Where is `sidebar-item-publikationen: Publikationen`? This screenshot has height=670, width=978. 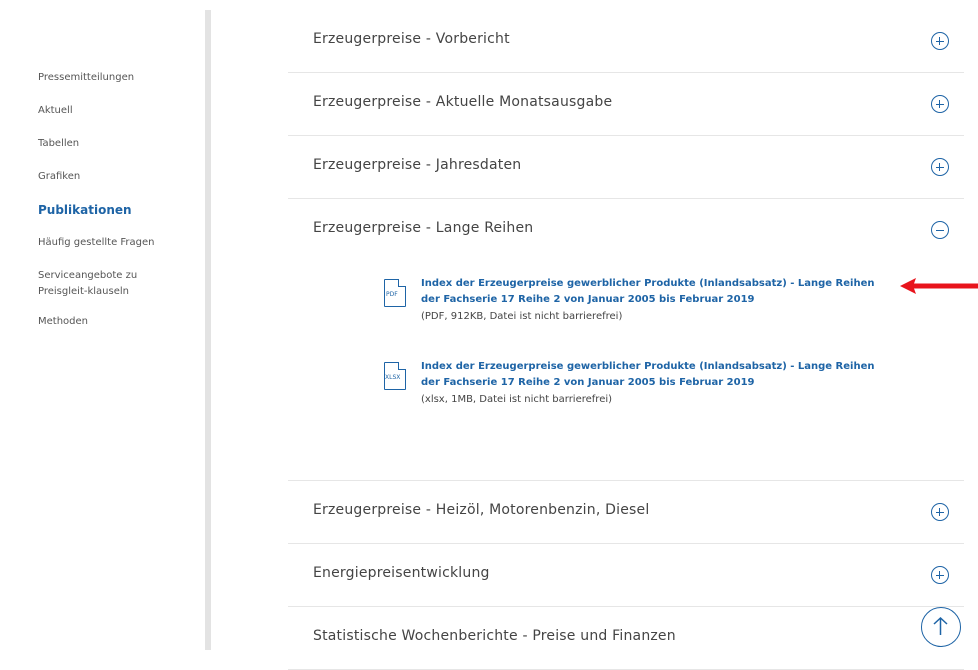
sidebar-item-publikationen: Publikationen is located at coordinates (120, 210).